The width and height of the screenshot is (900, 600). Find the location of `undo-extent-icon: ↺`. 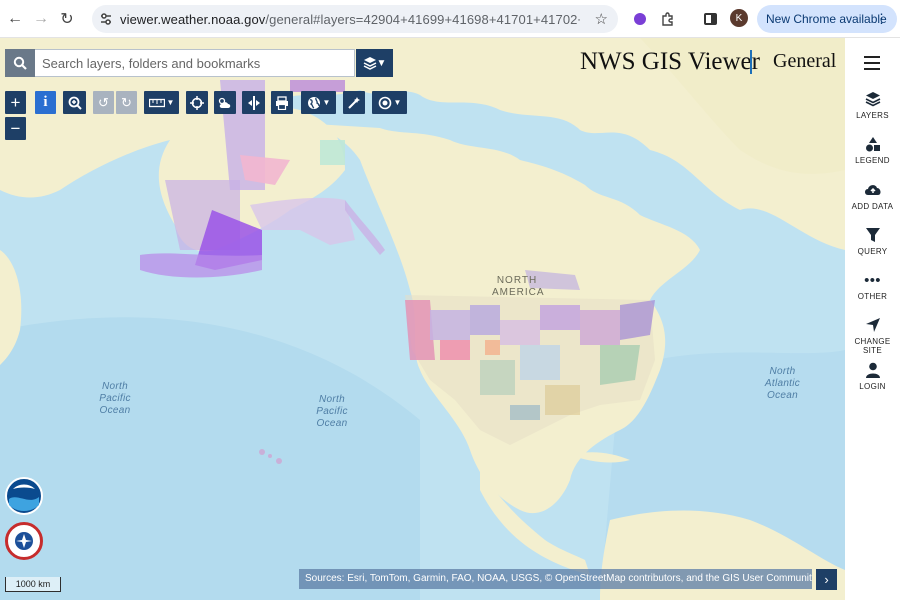

undo-extent-icon: ↺ is located at coordinates (103, 102).